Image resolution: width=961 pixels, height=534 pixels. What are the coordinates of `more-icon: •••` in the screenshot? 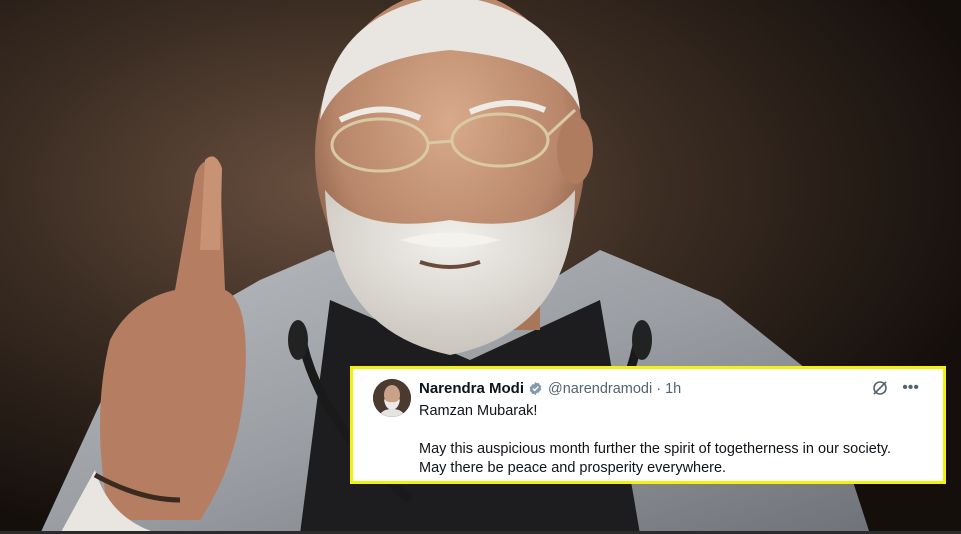 It's located at (910, 388).